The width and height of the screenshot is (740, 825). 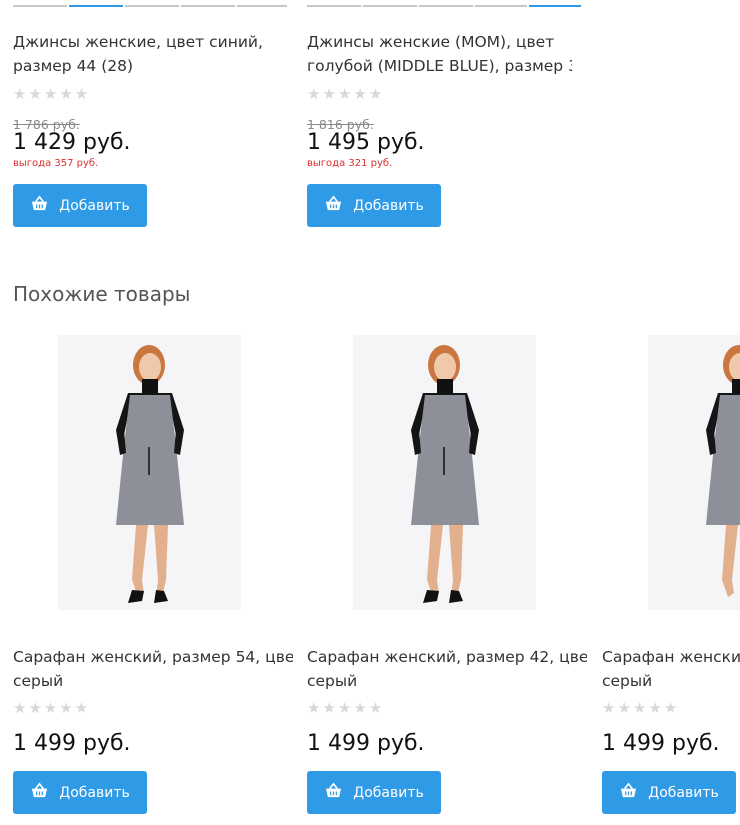 I want to click on saving-label: выгода 357 руб., so click(x=56, y=163).